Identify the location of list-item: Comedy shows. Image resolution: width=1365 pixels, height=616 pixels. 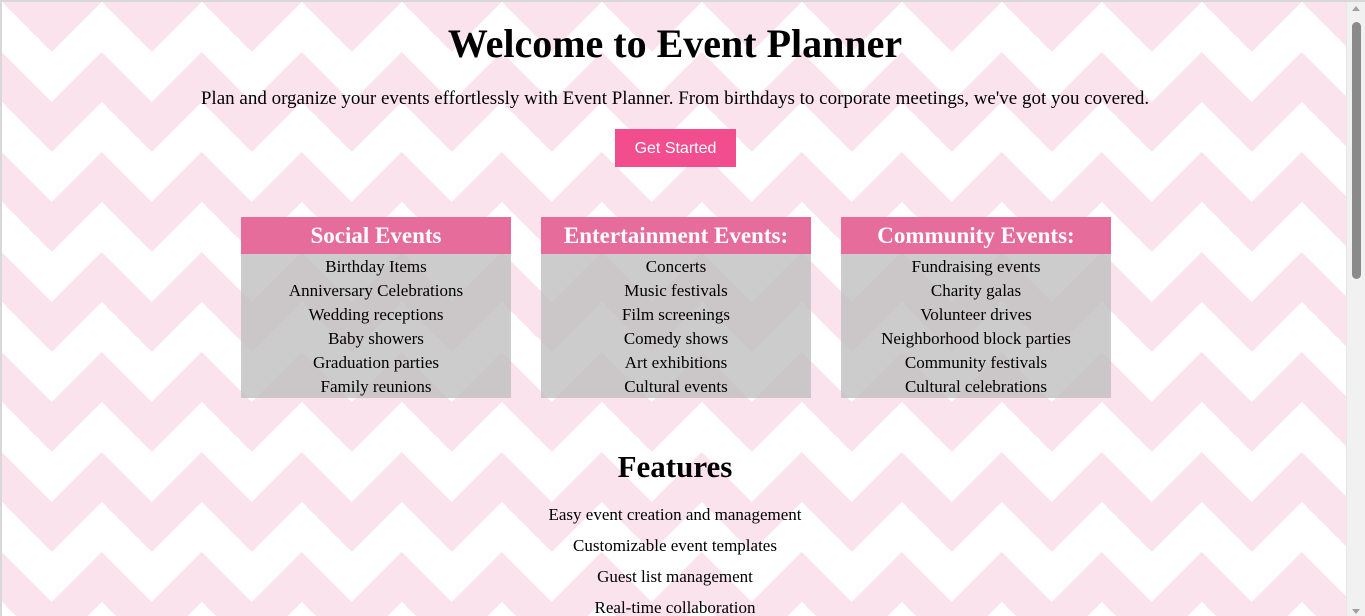
(676, 338).